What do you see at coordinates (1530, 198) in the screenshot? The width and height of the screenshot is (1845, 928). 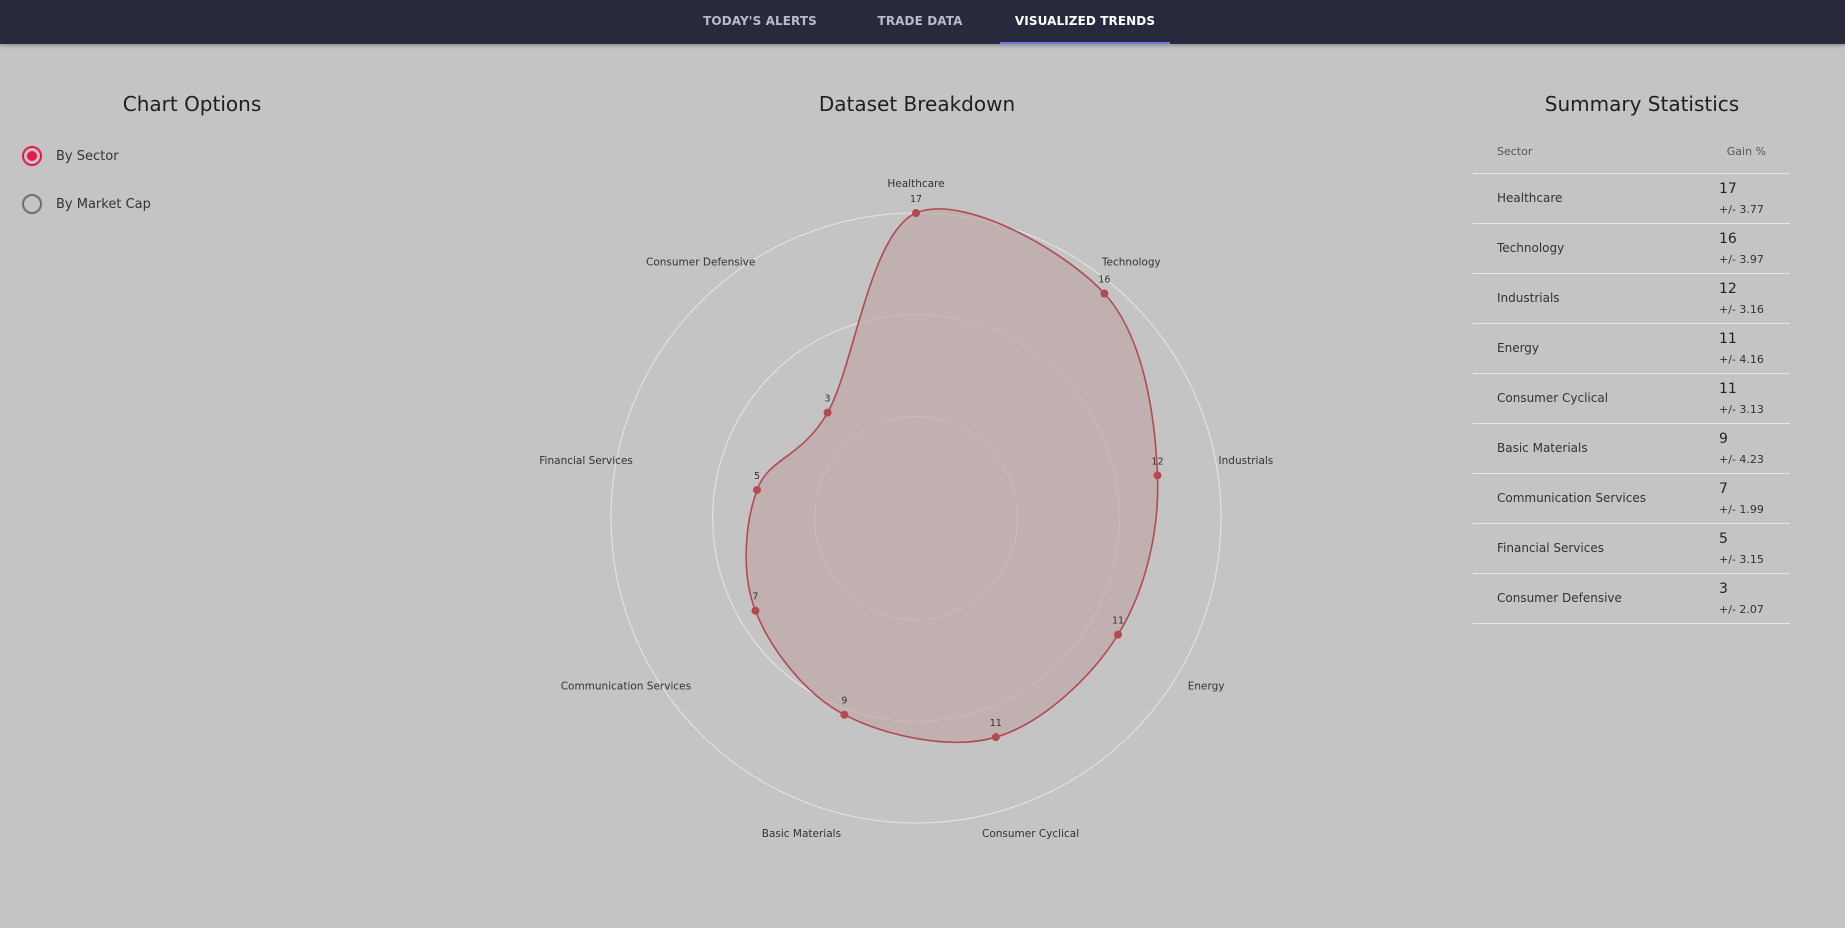 I see `row-sector: Healthcare` at bounding box center [1530, 198].